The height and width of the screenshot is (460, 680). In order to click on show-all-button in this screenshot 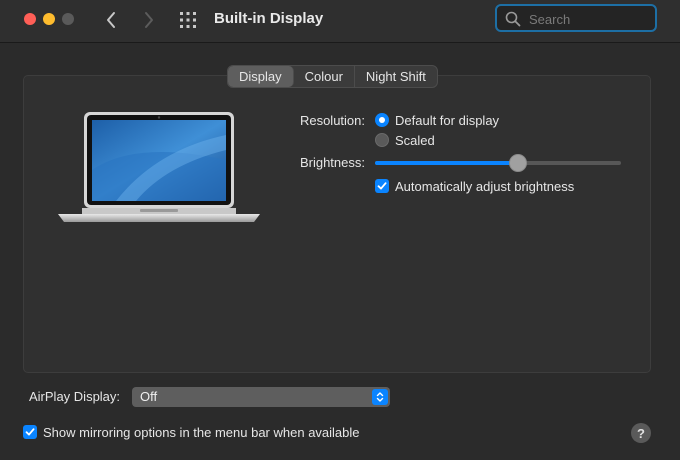, I will do `click(188, 20)`.